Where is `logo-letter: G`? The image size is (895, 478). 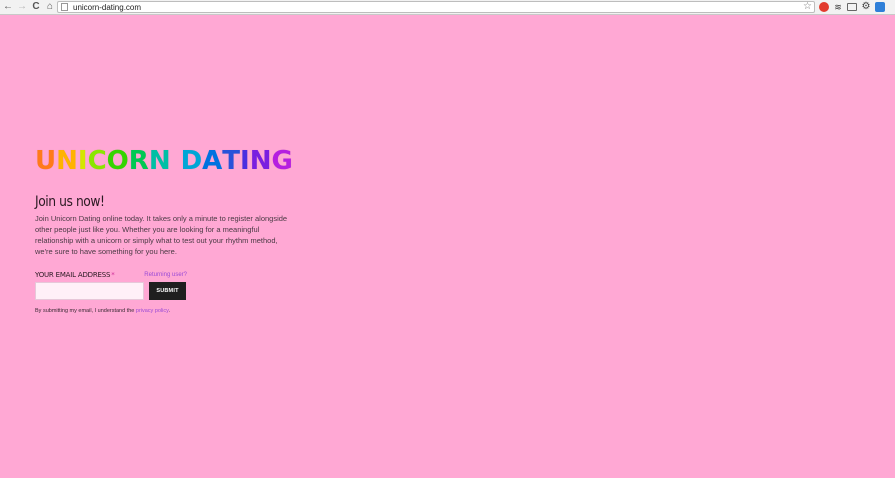 logo-letter: G is located at coordinates (282, 161).